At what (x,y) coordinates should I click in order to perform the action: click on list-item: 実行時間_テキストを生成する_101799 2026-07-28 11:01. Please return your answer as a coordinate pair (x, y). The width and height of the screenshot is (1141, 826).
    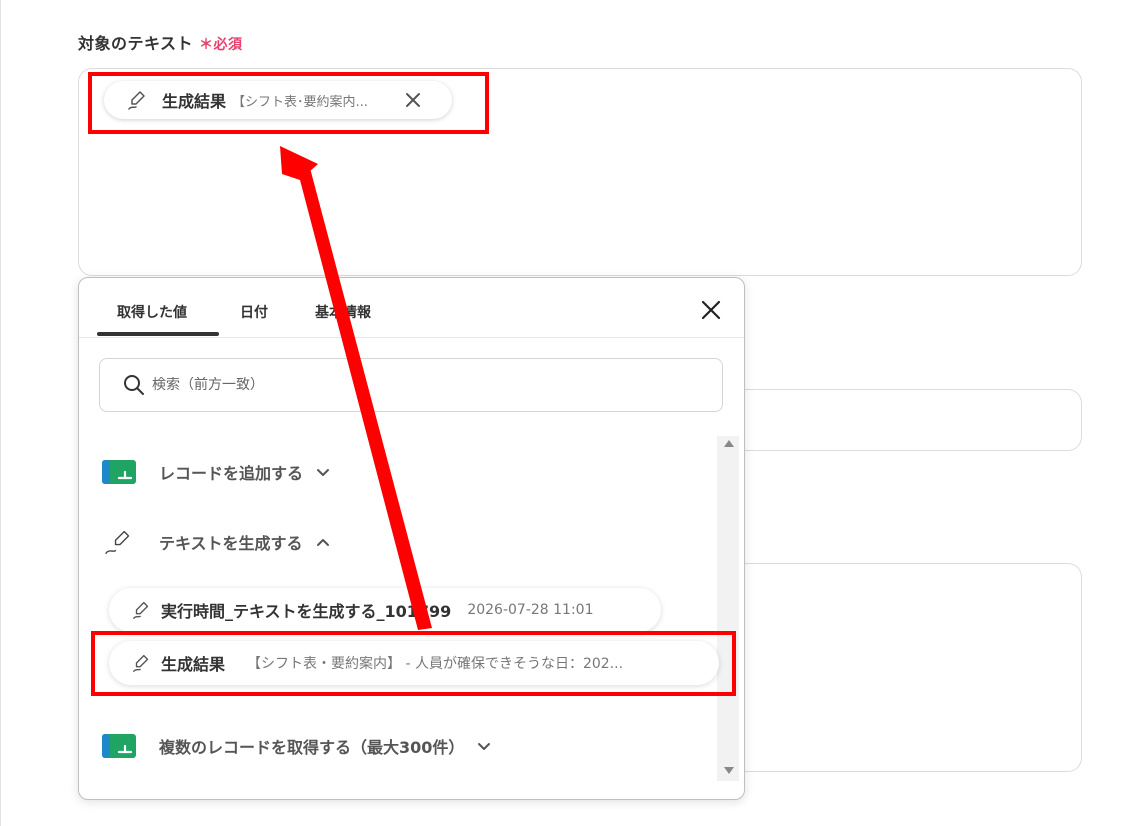
    Looking at the image, I should click on (385, 610).